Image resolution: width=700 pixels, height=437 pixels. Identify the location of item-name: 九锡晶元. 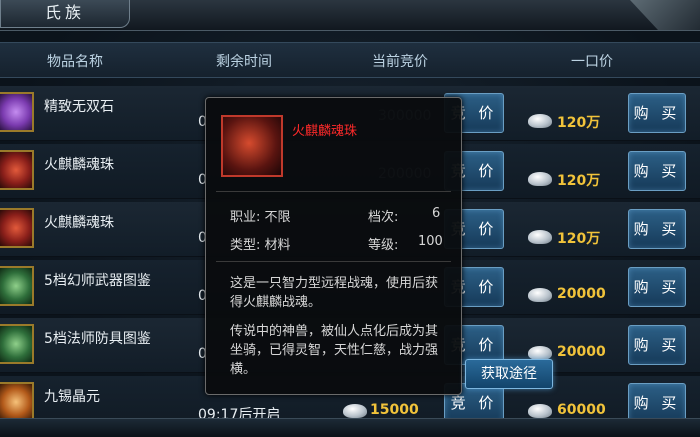
(72, 397).